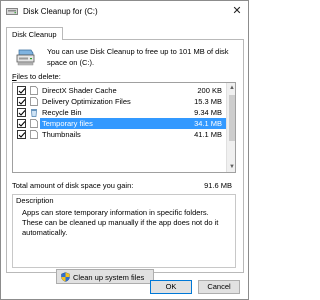  What do you see at coordinates (119, 123) in the screenshot?
I see `list-item-selected: Temporary files 34.1 MB` at bounding box center [119, 123].